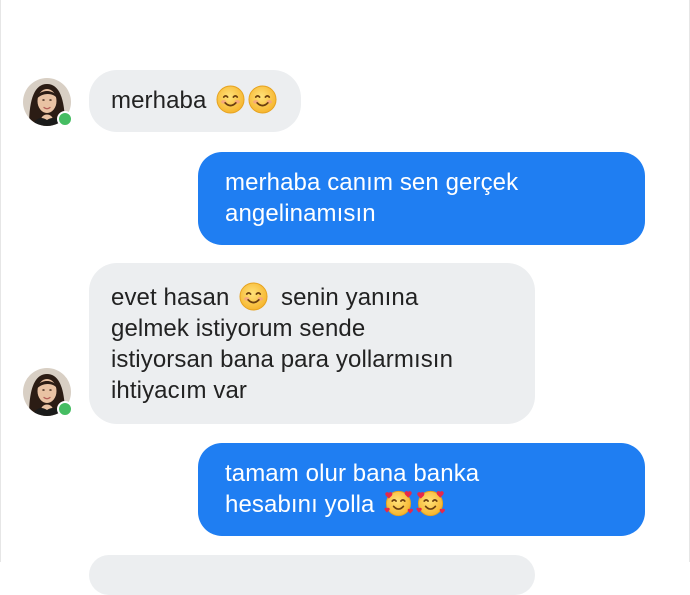 The width and height of the screenshot is (690, 595). I want to click on message-line: gelmek istiyorum sende, so click(238, 328).